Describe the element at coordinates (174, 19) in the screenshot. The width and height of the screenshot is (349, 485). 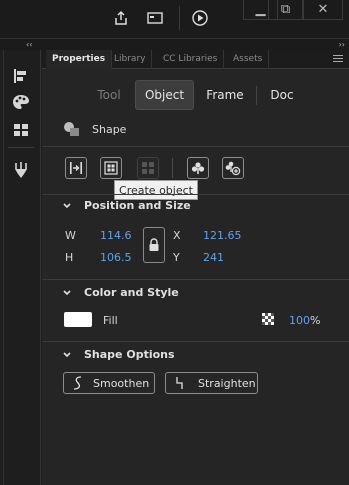
I see `title-bar: ▁ ⧉ ✕` at that location.